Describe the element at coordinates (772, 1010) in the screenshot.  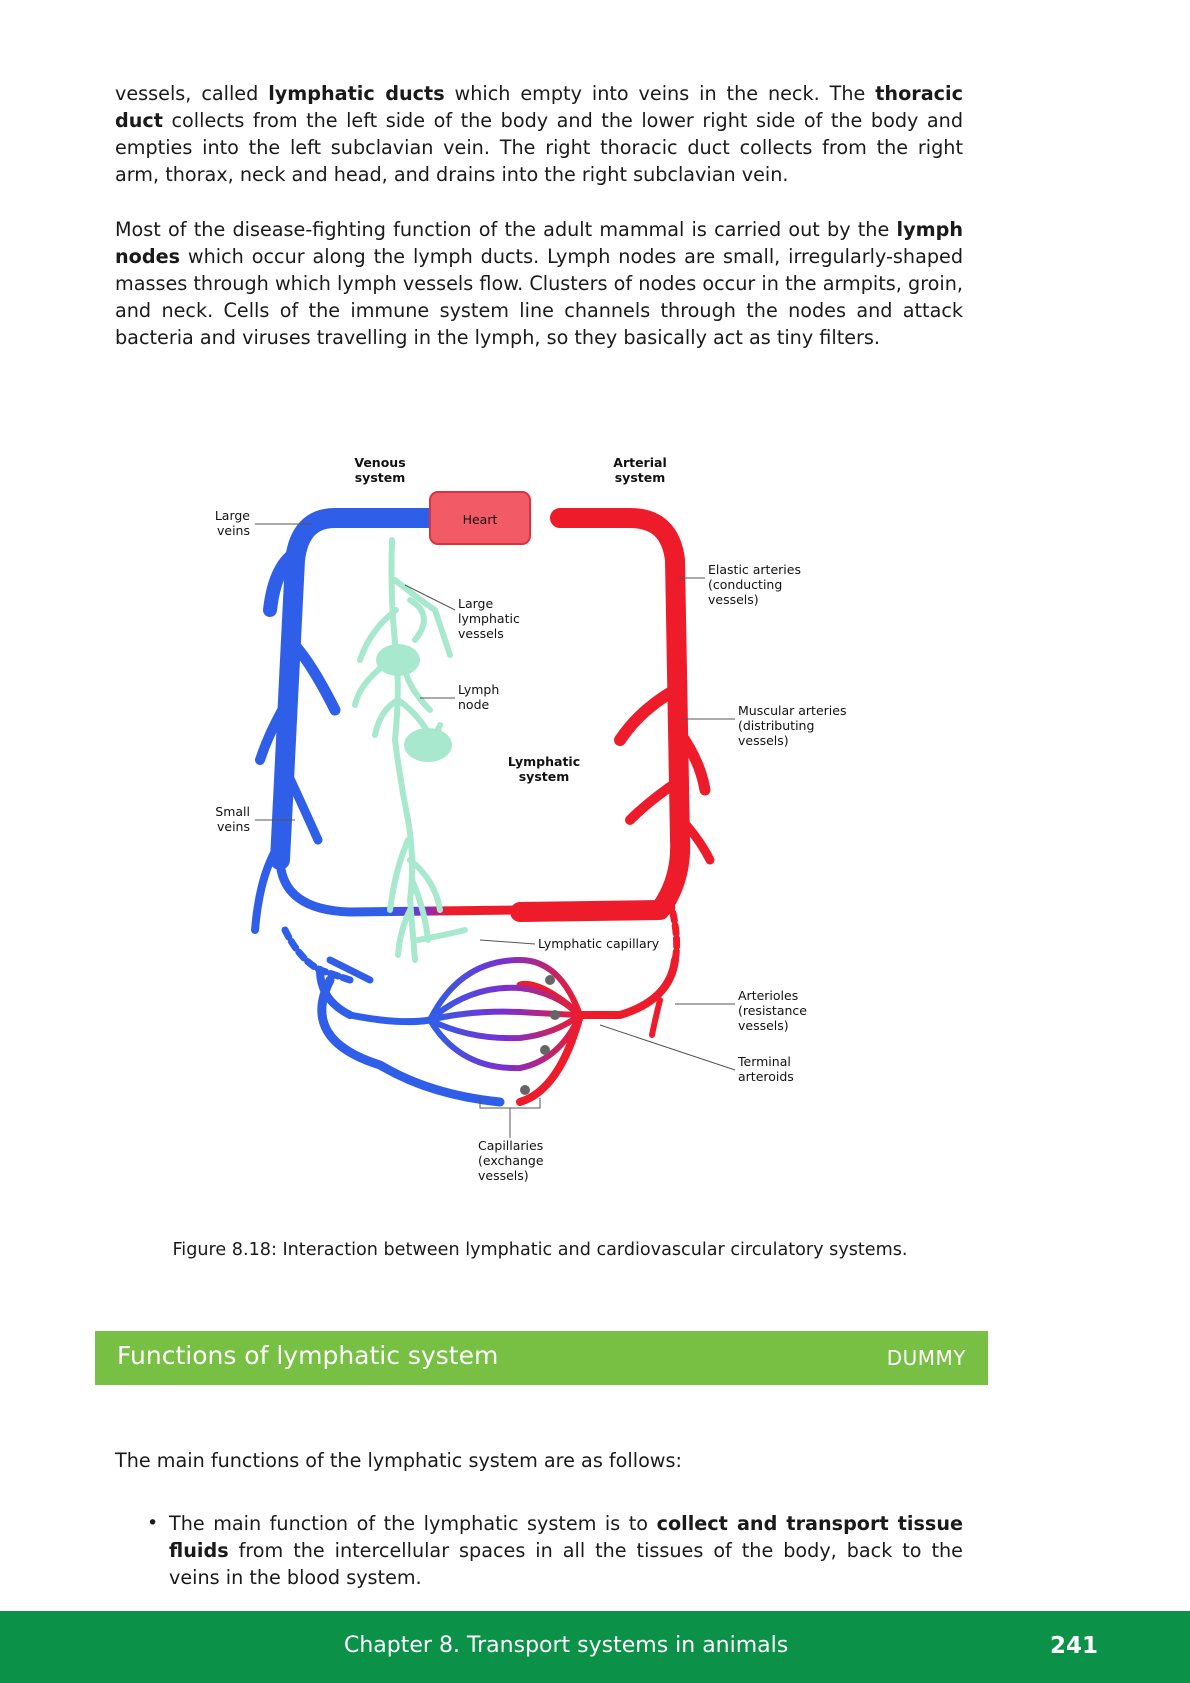
I see `label-arterioles: Arterioles (resistance vessels)` at that location.